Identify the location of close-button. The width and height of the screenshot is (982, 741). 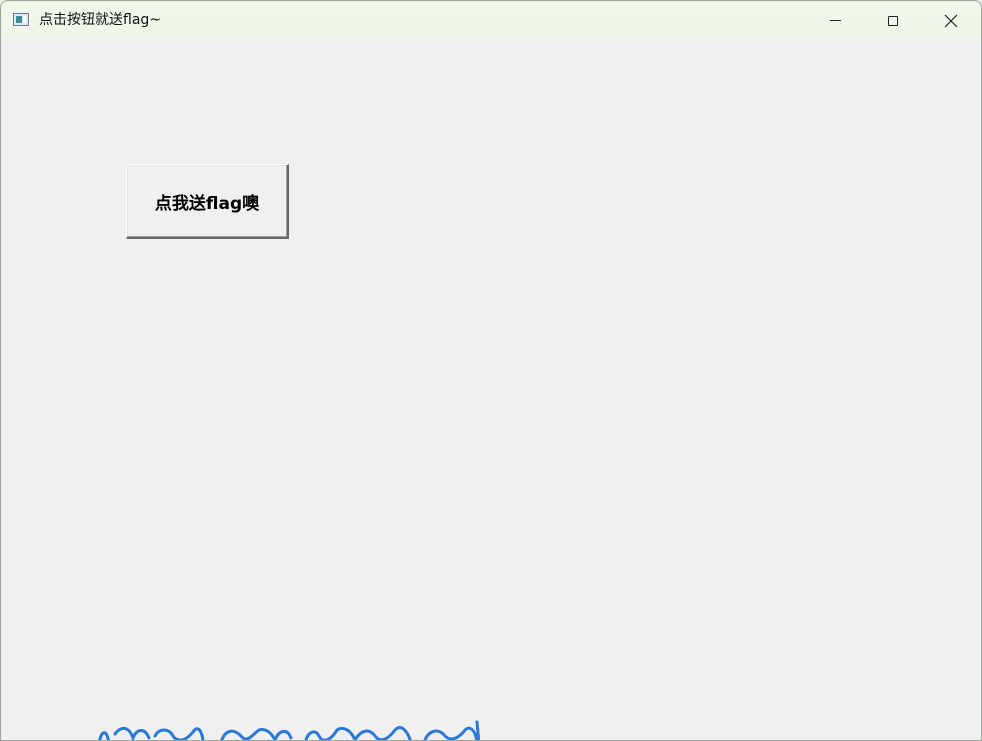
(951, 20).